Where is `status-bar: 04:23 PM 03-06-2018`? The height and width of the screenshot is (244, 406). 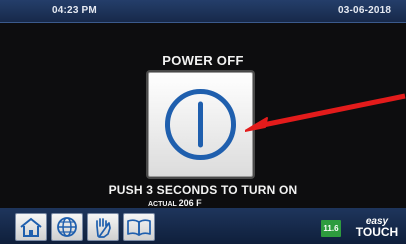 status-bar: 04:23 PM 03-06-2018 is located at coordinates (203, 11).